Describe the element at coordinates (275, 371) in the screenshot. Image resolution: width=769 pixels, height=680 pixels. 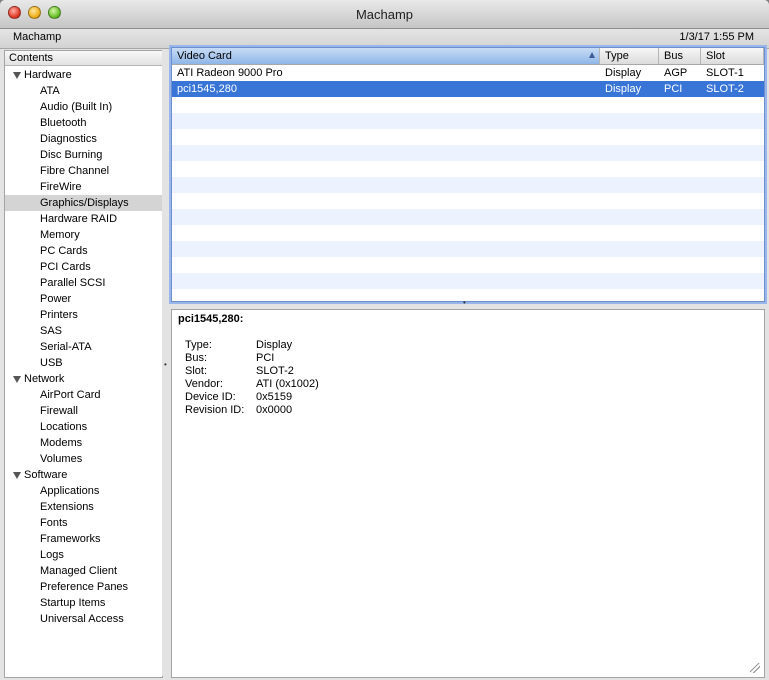
I see `property-value: SLOT-2` at that location.